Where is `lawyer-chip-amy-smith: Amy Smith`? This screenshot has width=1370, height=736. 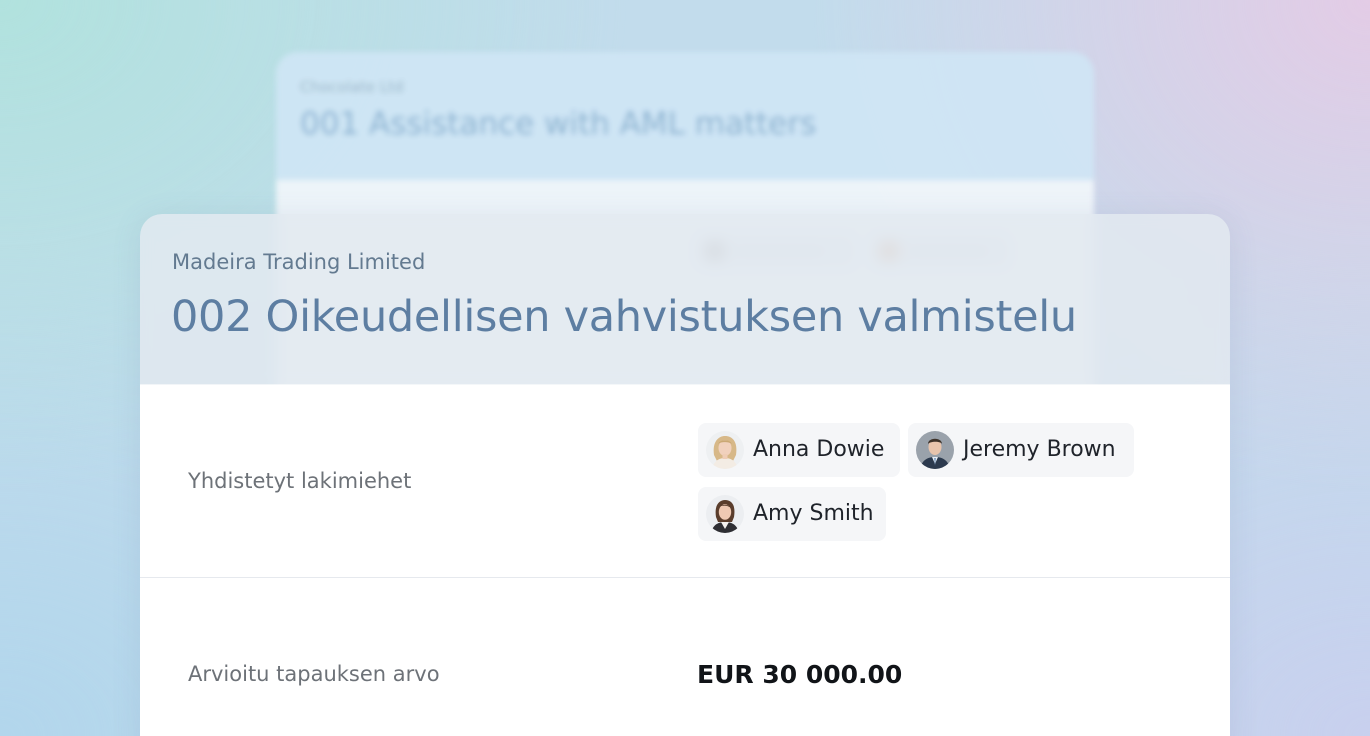
lawyer-chip-amy-smith: Amy Smith is located at coordinates (792, 514).